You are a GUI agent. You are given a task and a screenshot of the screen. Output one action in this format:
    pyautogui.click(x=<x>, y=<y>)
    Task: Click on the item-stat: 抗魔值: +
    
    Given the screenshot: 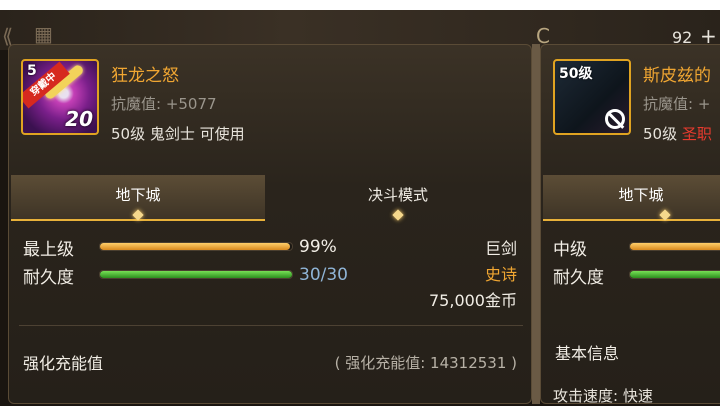 What is the action you would take?
    pyautogui.click(x=677, y=104)
    